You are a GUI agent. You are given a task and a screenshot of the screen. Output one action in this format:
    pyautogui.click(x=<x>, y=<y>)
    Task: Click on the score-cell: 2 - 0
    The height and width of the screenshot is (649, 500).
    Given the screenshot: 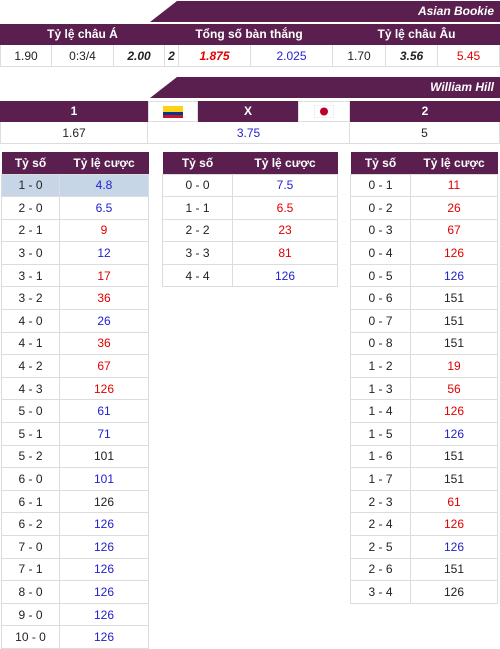 What is the action you would take?
    pyautogui.click(x=30, y=208)
    